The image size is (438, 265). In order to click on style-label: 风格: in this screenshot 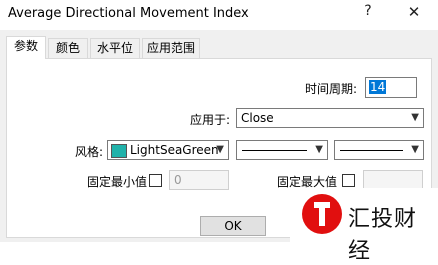, I will do `click(89, 152)`.